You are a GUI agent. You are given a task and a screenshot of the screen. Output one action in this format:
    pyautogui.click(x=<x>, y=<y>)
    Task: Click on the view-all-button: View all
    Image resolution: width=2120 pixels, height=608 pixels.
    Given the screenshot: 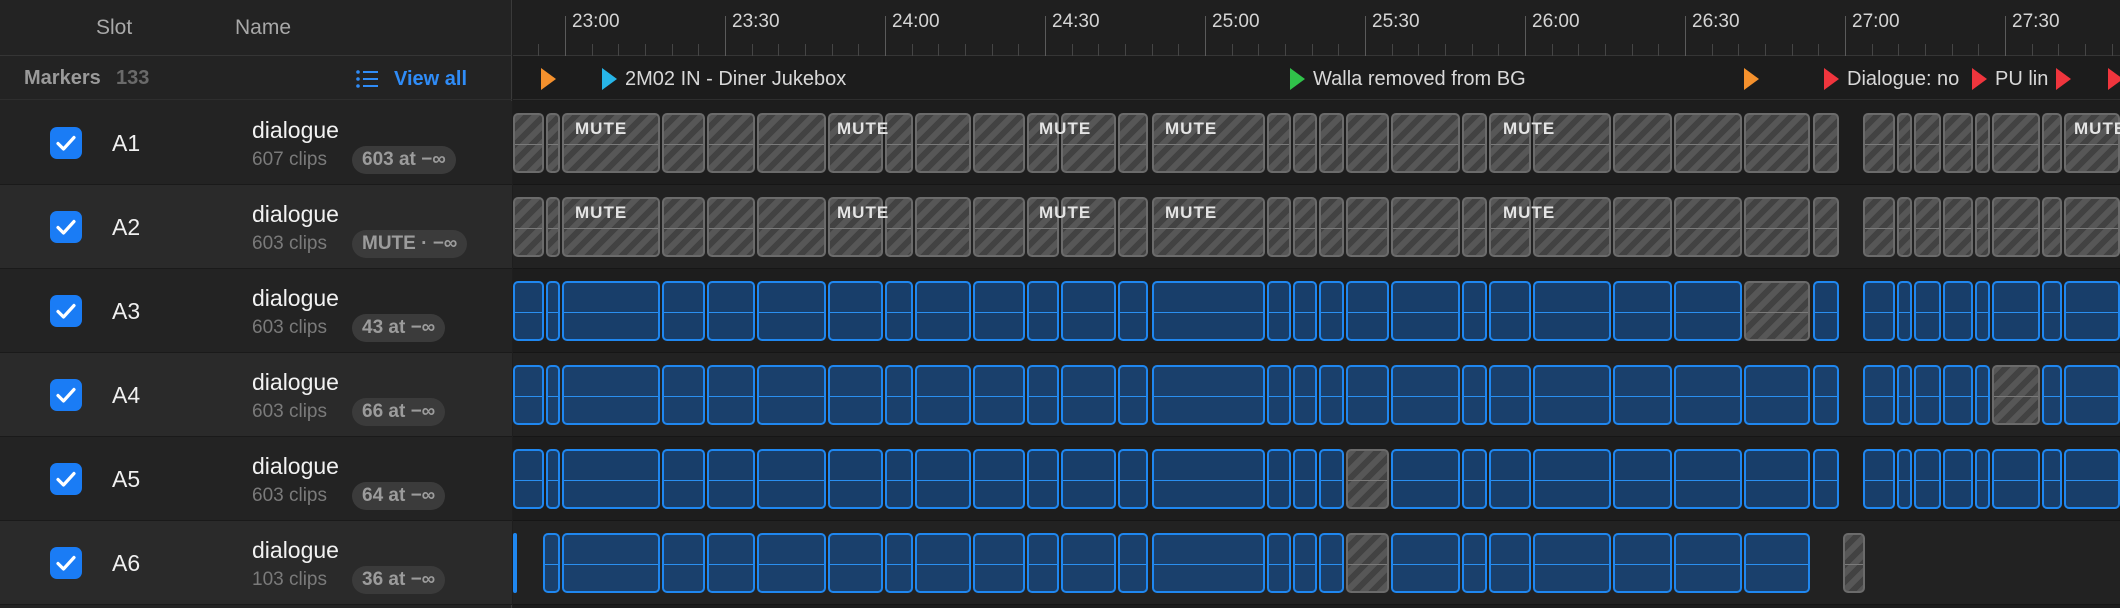 What is the action you would take?
    pyautogui.click(x=411, y=79)
    